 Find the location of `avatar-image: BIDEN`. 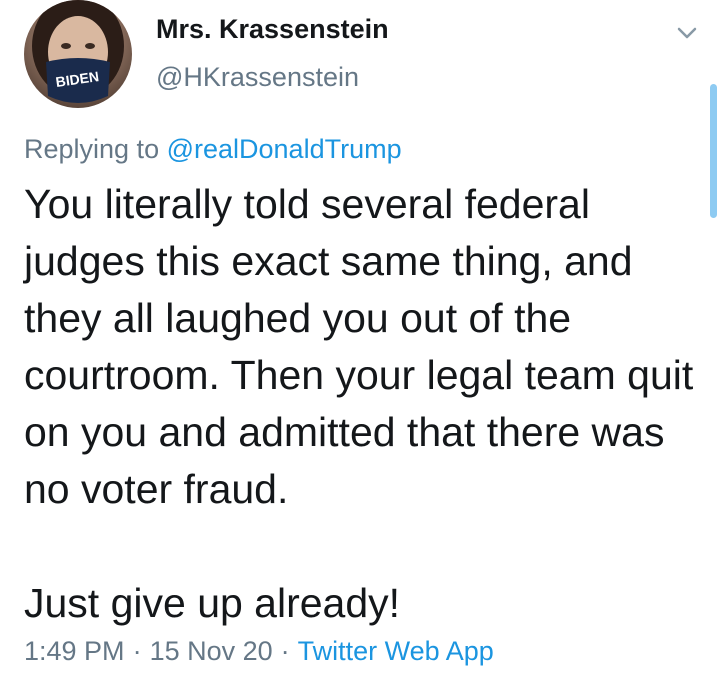

avatar-image: BIDEN is located at coordinates (78, 51).